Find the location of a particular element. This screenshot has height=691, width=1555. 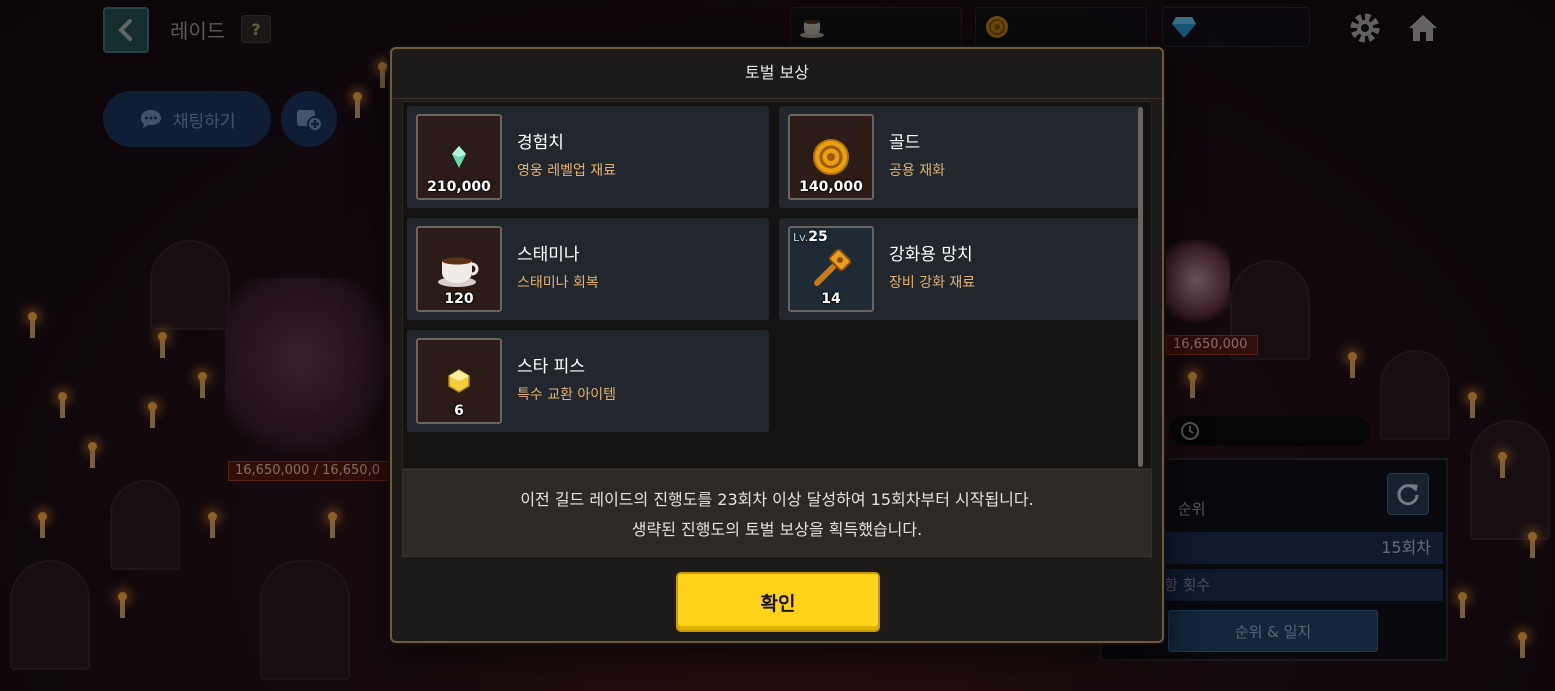

hammer-icon is located at coordinates (833, 267).